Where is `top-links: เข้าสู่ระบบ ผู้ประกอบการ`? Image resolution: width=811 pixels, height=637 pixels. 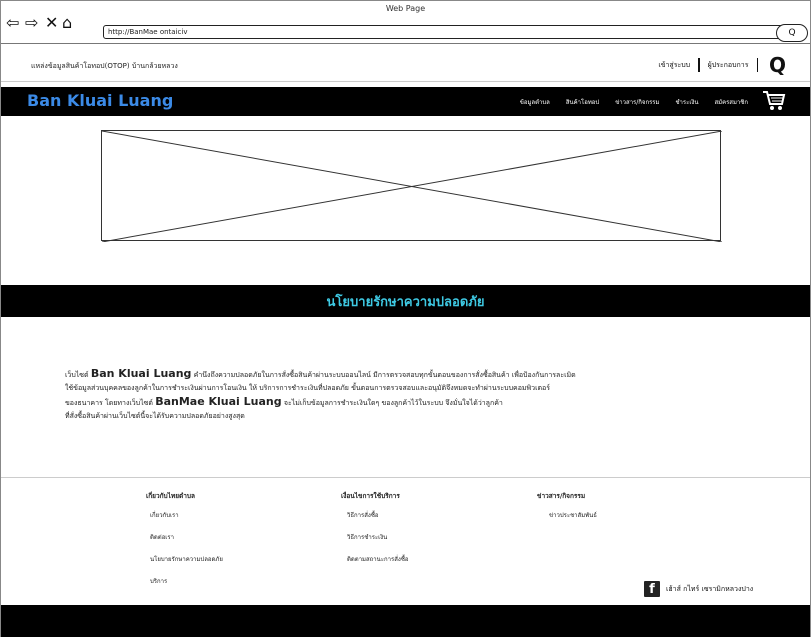
top-links: เข้าสู่ระบบ ผู้ประกอบการ is located at coordinates (704, 65).